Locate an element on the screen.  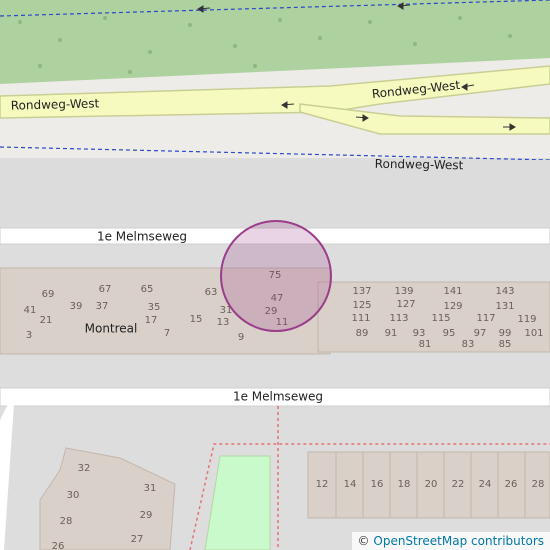
house-number: 143 is located at coordinates (504, 291).